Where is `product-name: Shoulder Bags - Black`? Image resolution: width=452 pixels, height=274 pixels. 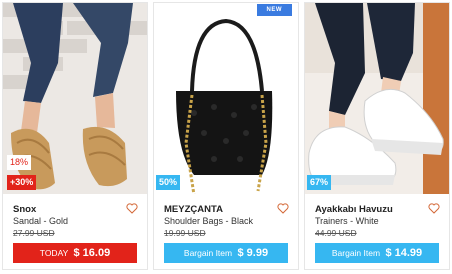
product-name: Shoulder Bags - Black is located at coordinates (208, 221).